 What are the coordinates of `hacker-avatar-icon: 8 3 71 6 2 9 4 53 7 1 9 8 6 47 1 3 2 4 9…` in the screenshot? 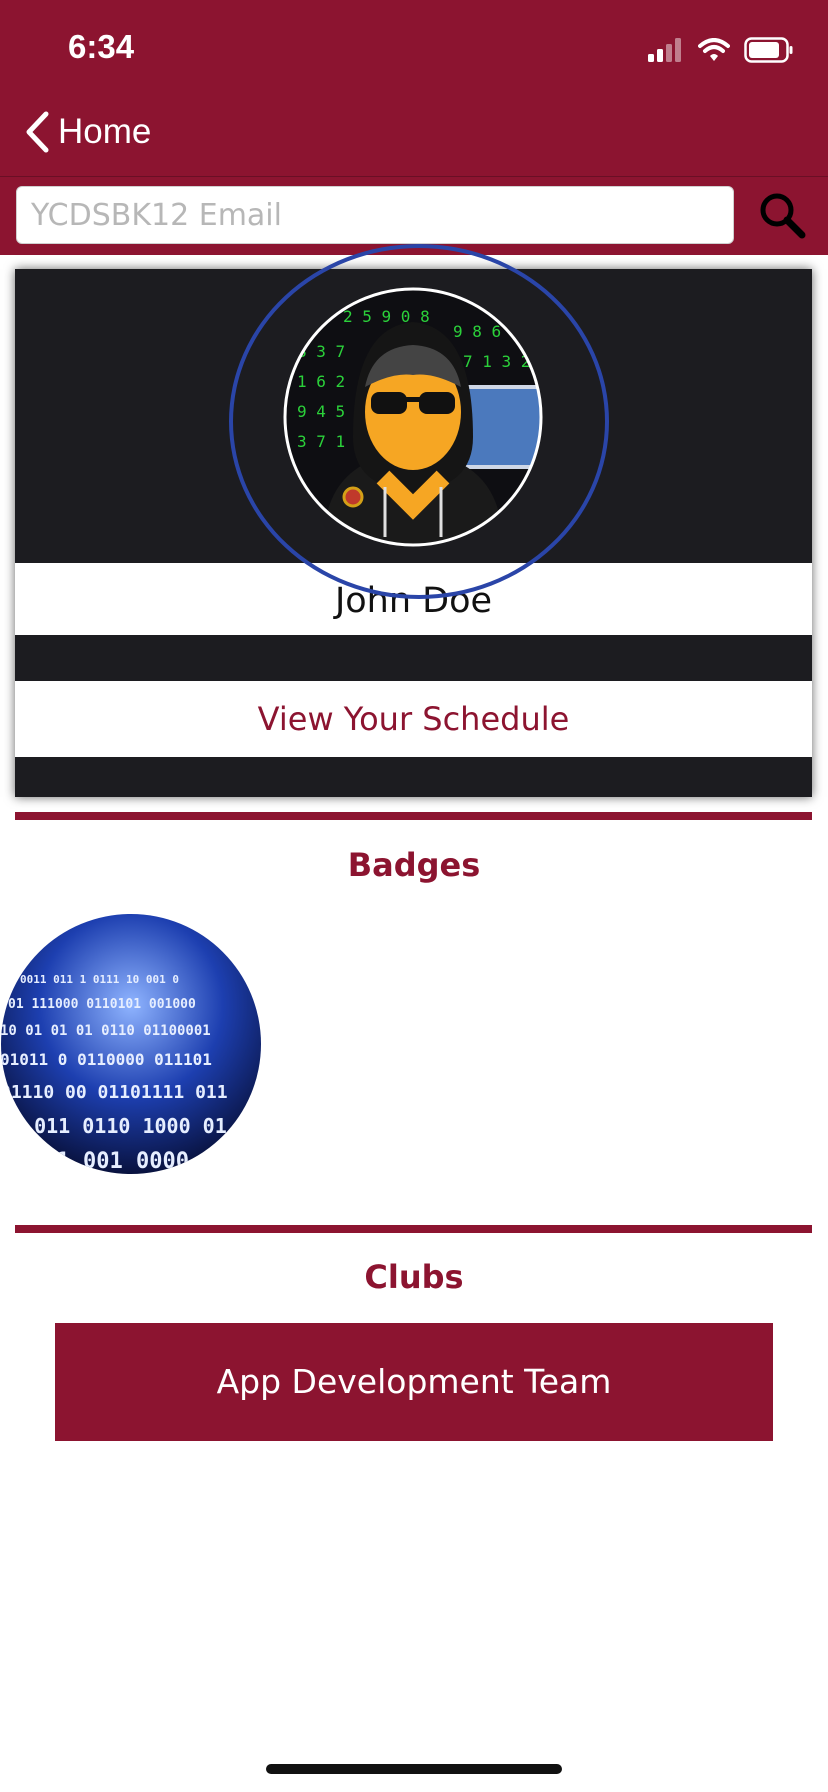 It's located at (413, 417).